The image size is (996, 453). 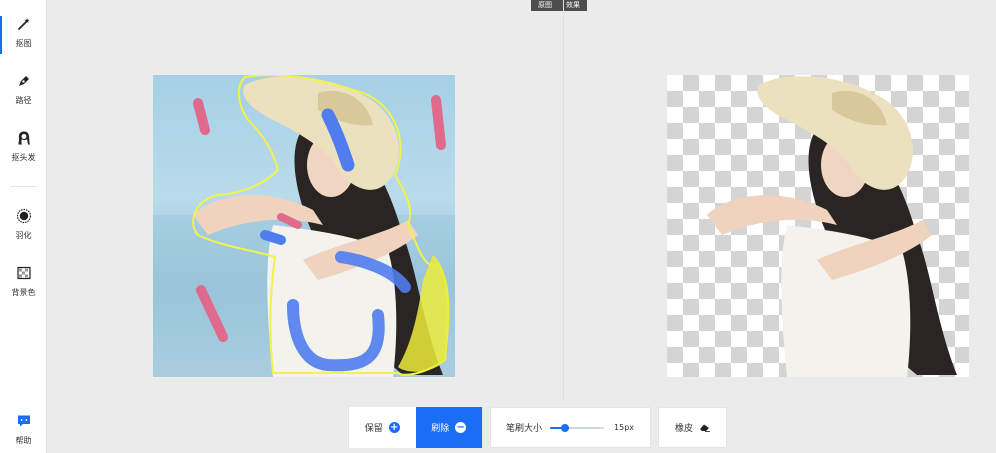 I want to click on brush-size-value: 15px, so click(x=624, y=427).